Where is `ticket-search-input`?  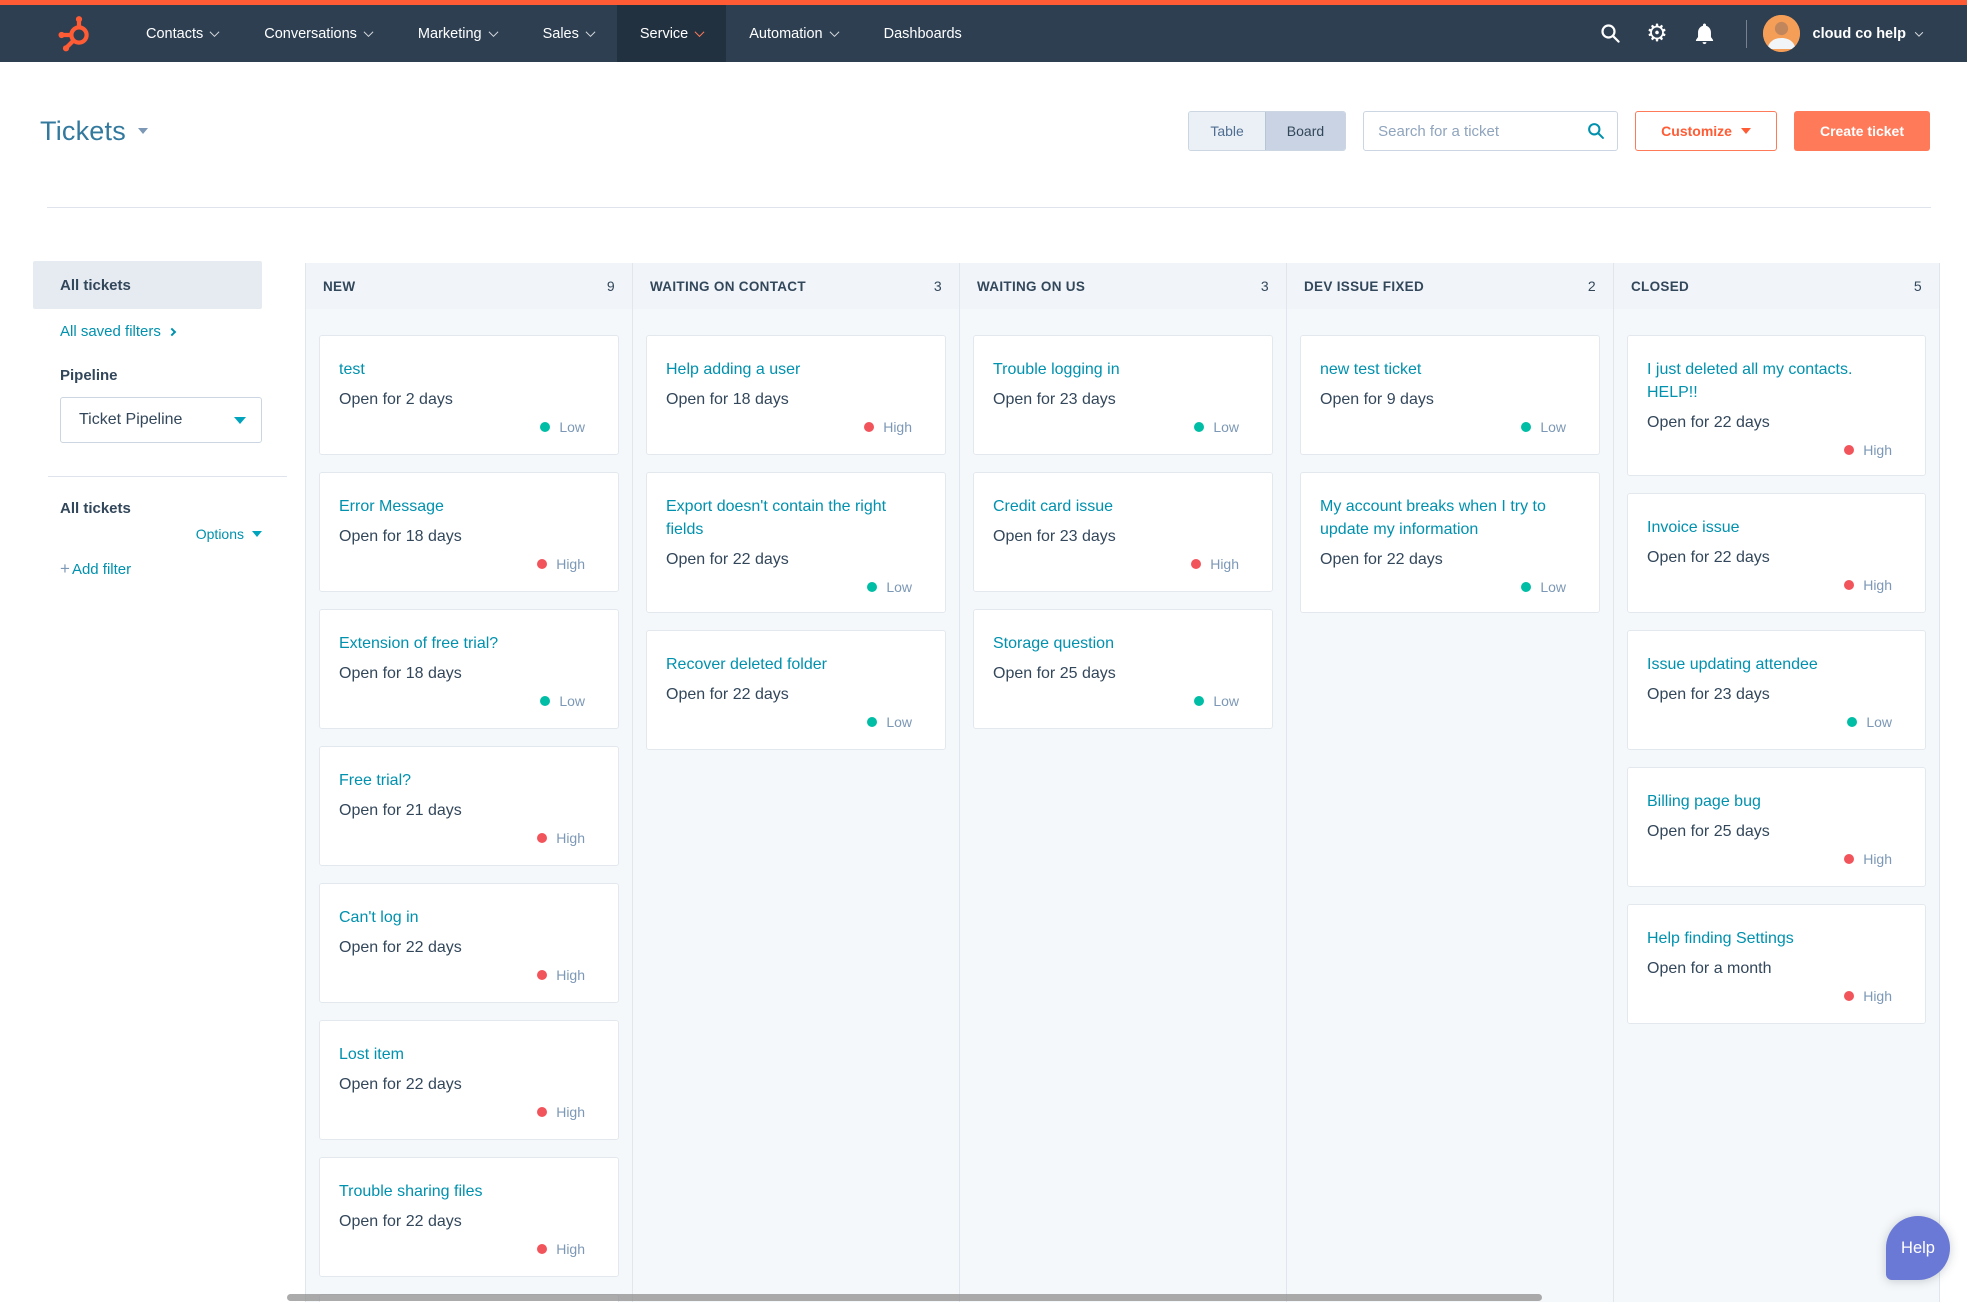
ticket-search-input is located at coordinates (1483, 131).